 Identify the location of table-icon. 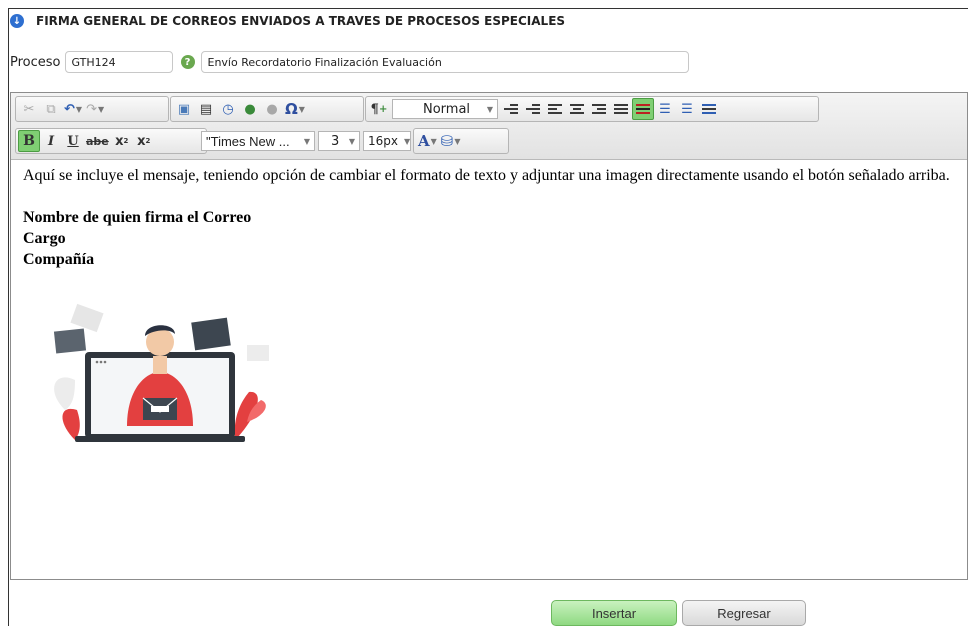
(643, 109).